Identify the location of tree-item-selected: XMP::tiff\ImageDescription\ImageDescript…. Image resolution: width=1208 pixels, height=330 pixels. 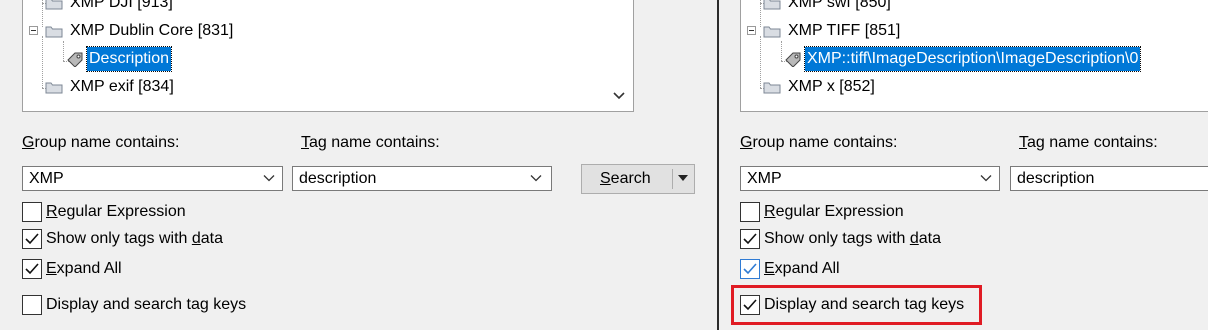
(974, 59).